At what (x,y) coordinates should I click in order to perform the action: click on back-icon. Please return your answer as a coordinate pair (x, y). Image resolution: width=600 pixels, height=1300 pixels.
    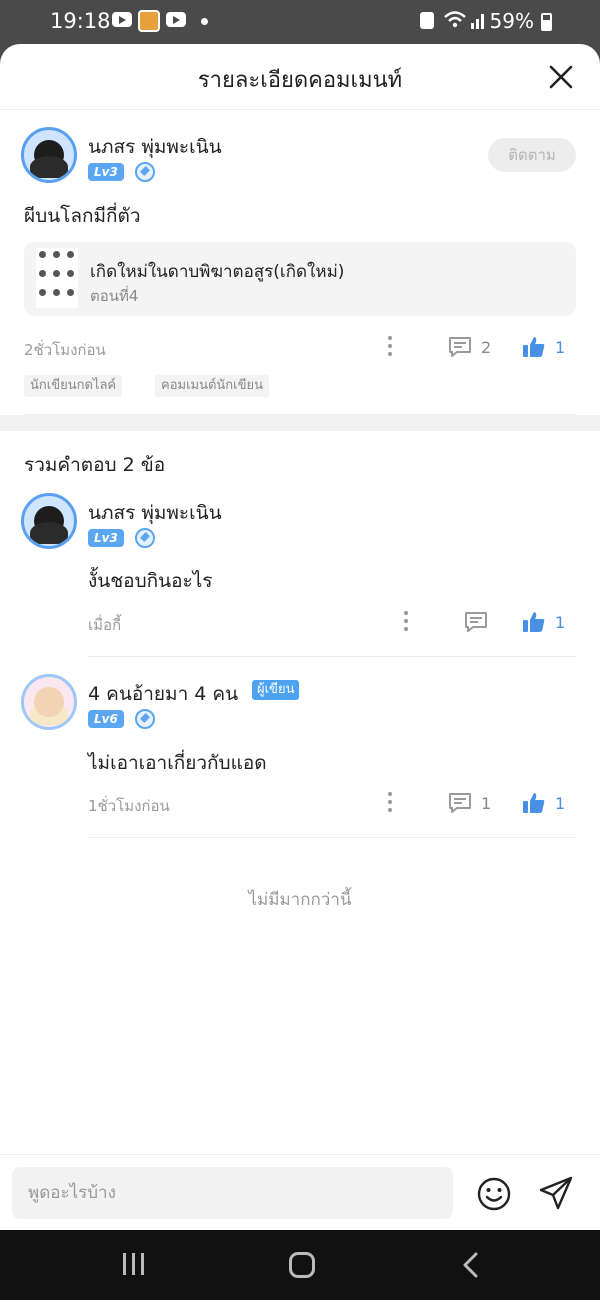
    Looking at the image, I should click on (471, 1265).